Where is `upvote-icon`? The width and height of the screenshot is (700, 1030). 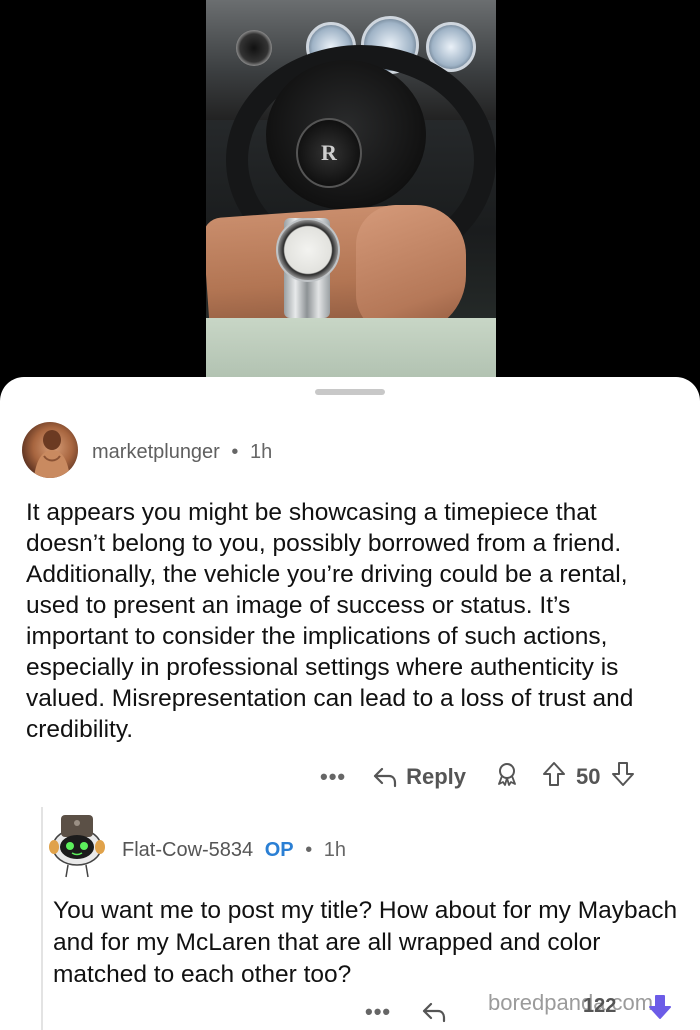
upvote-icon is located at coordinates (554, 777).